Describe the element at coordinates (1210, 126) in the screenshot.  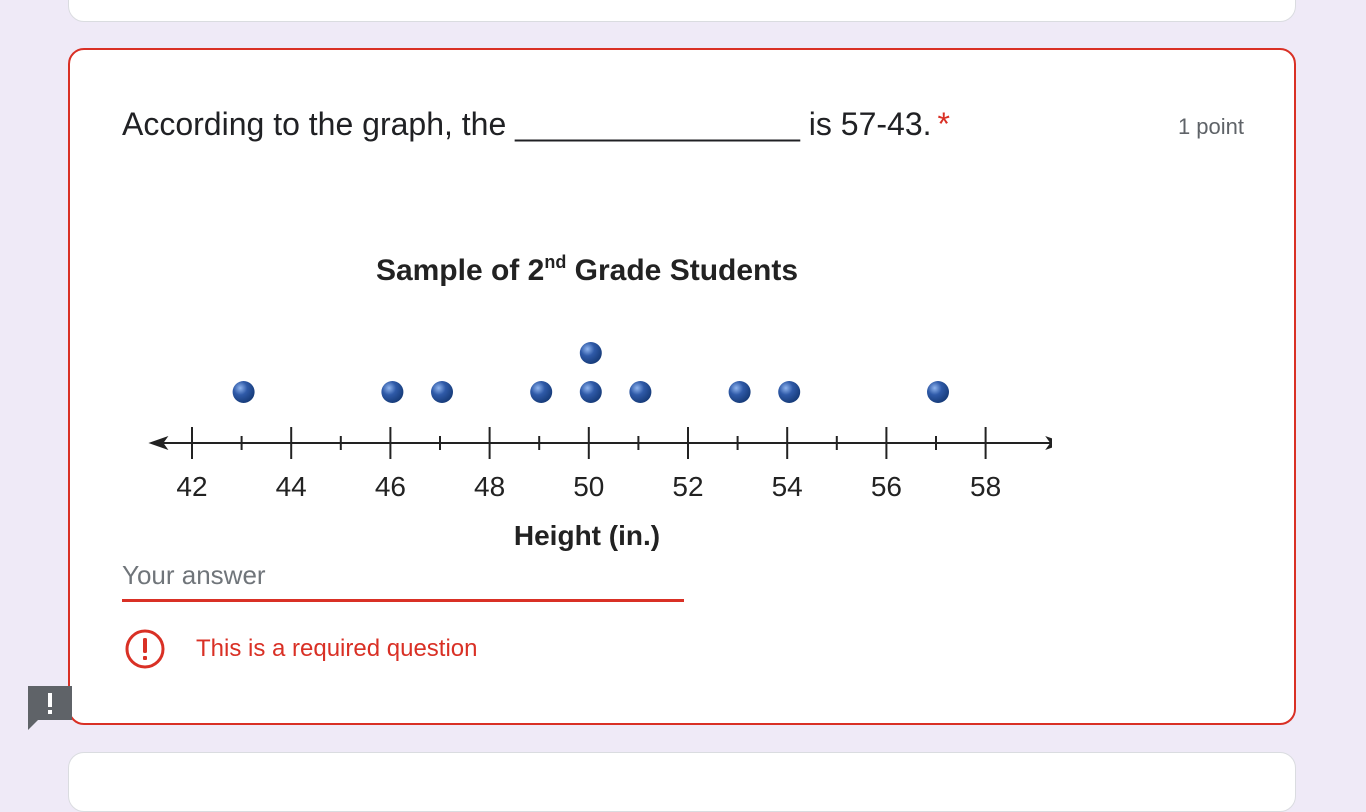
I see `question-points: 1 point` at that location.